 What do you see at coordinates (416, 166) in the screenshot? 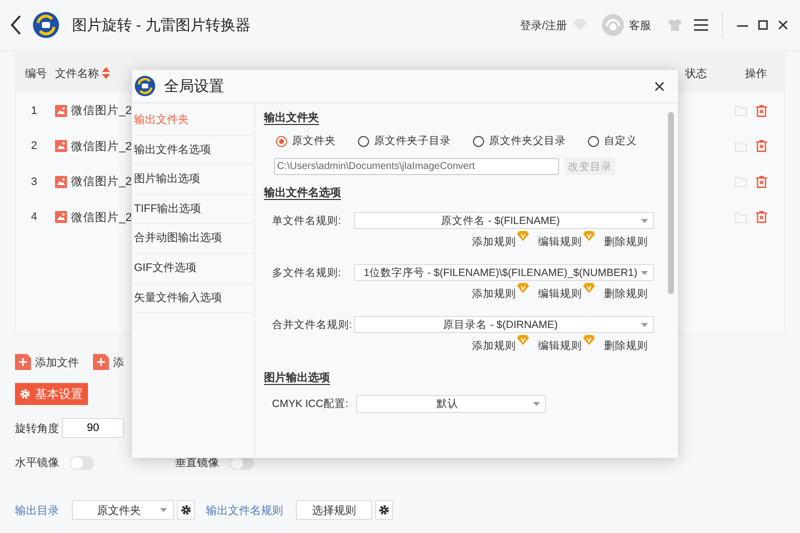
I see `output-path-field: C:\Users\admin\Documents\jlaImageConvert` at bounding box center [416, 166].